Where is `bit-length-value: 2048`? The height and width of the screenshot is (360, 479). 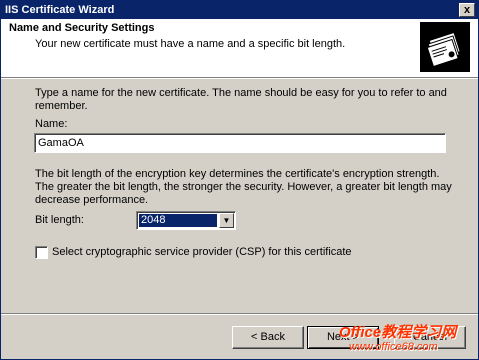
bit-length-value: 2048 is located at coordinates (178, 220).